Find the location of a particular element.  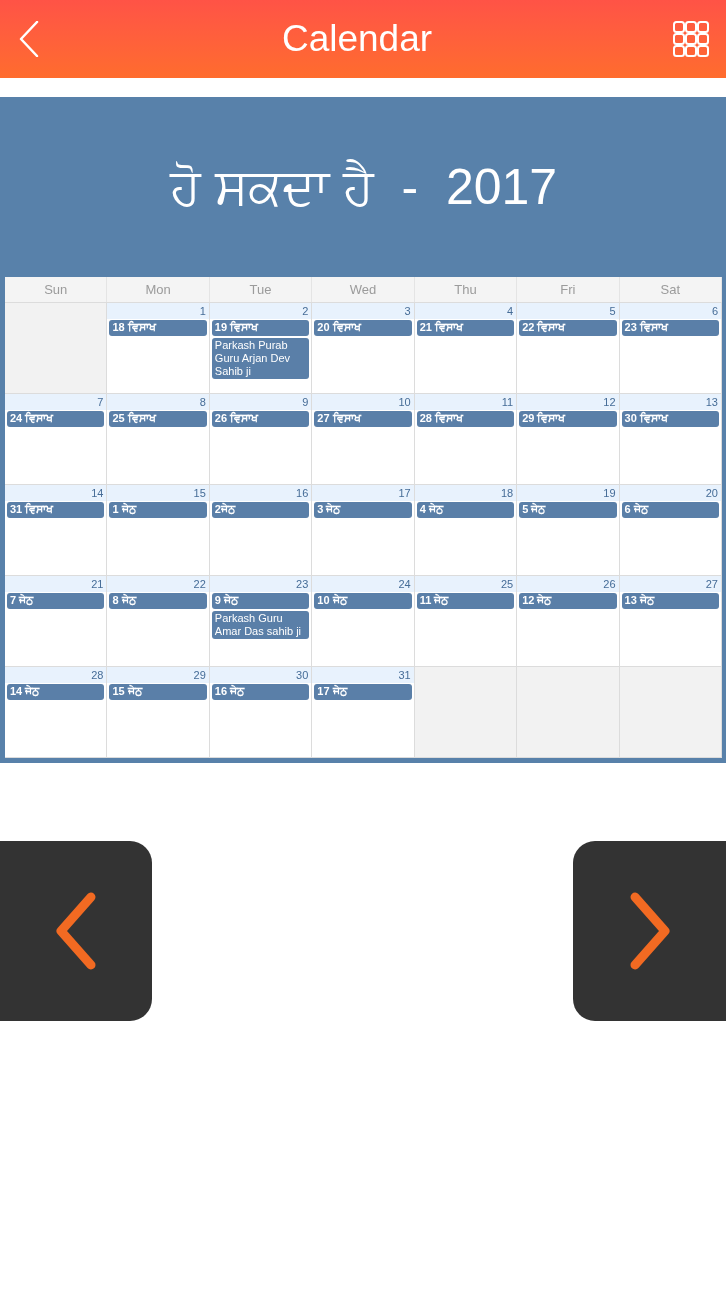

calendar-event: 29 ਵਿਸਾਖ is located at coordinates (568, 419).